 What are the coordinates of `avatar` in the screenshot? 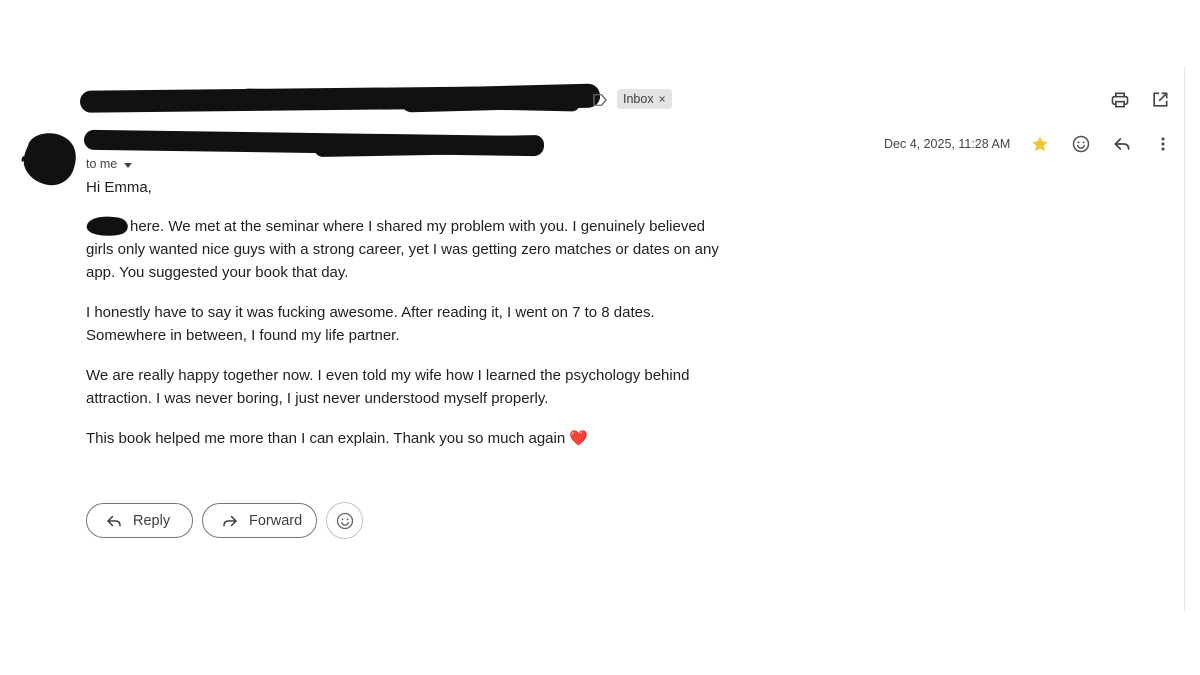 It's located at (49, 158).